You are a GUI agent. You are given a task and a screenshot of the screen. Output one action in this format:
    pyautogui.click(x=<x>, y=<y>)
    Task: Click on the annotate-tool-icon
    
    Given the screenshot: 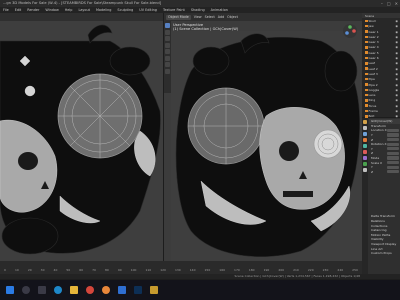 What is the action you would take?
    pyautogui.click(x=167, y=64)
    